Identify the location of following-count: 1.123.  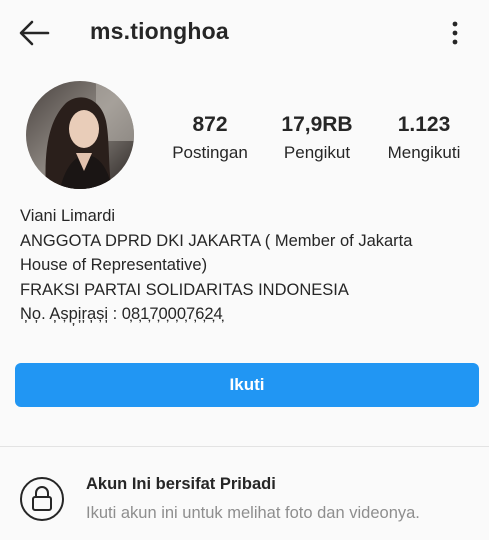
(424, 124).